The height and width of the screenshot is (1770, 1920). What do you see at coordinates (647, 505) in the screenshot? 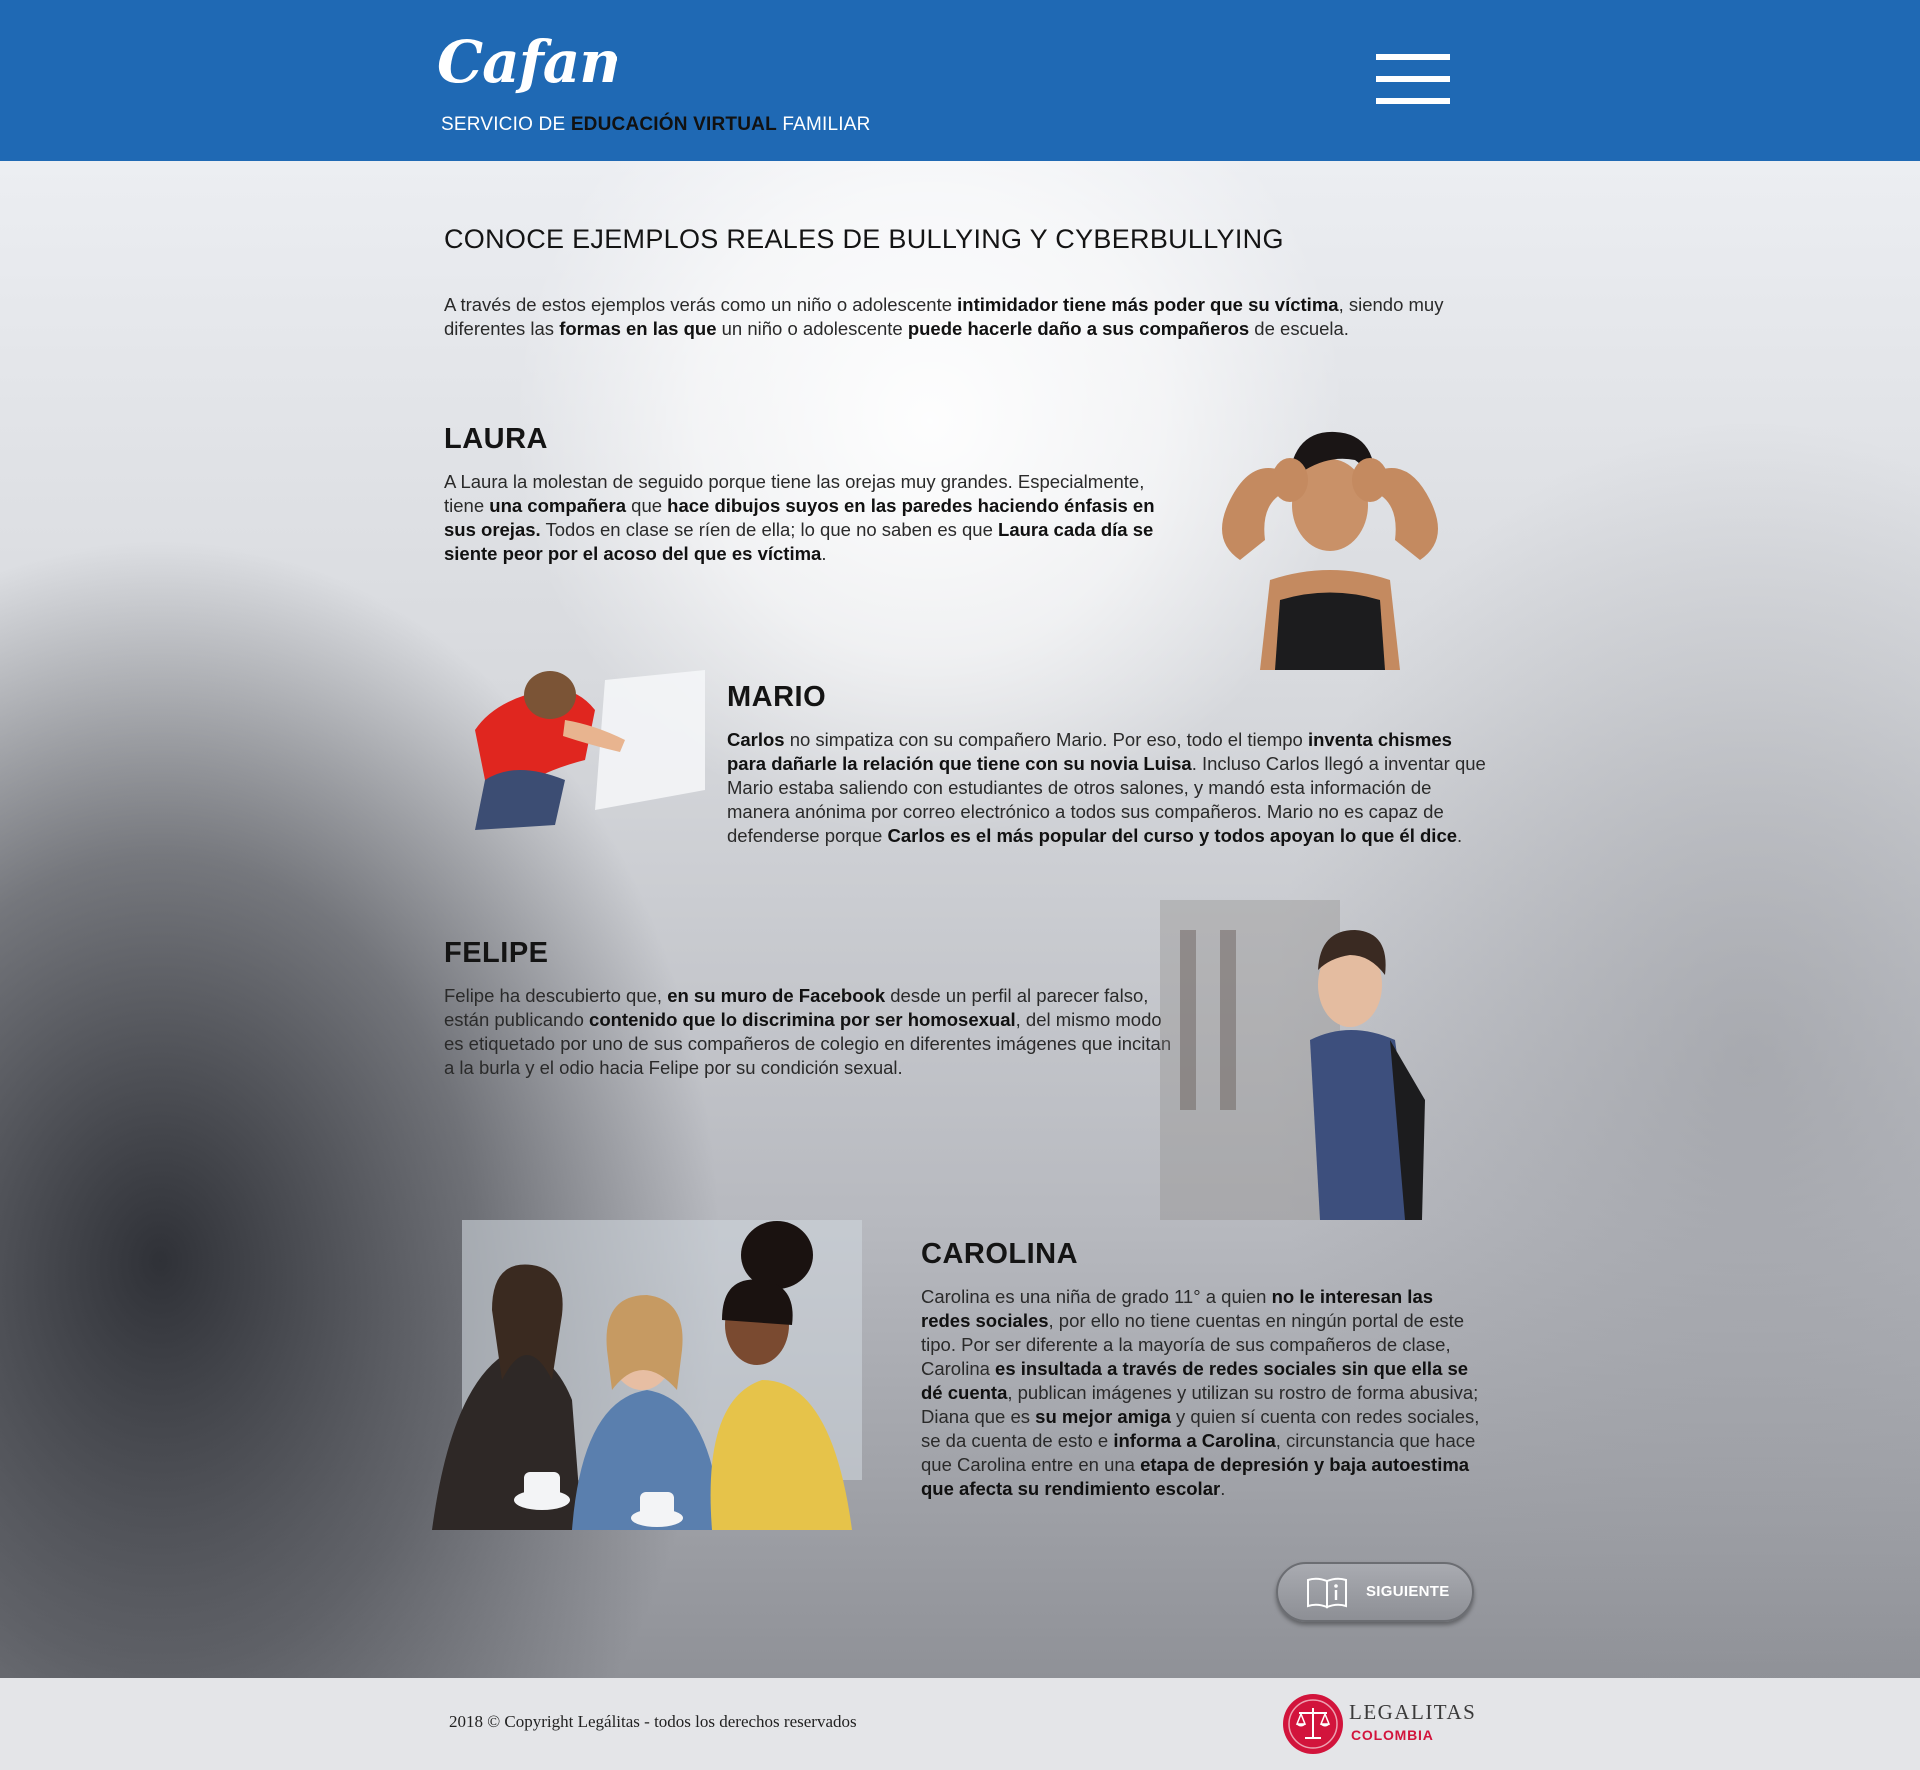
I see `body-text: que` at bounding box center [647, 505].